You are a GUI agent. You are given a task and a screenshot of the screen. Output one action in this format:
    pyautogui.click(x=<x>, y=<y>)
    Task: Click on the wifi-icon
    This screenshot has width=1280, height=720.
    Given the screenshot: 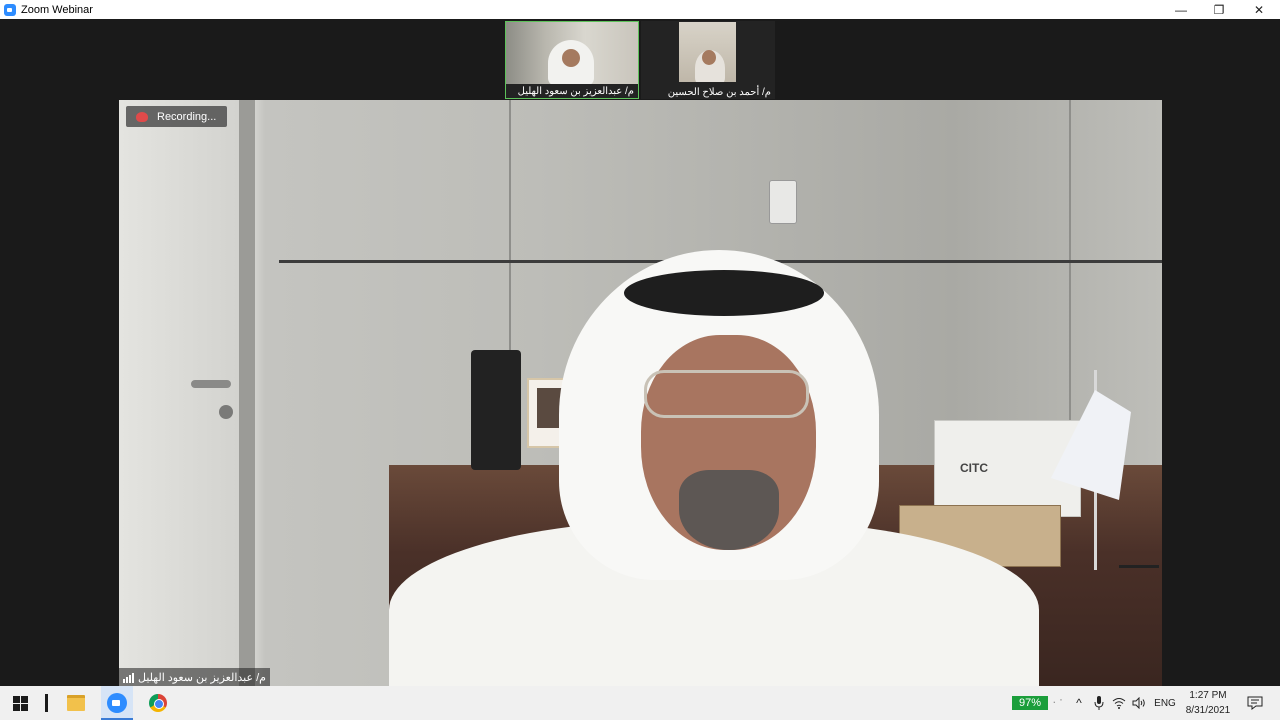 What is the action you would take?
    pyautogui.click(x=1119, y=703)
    